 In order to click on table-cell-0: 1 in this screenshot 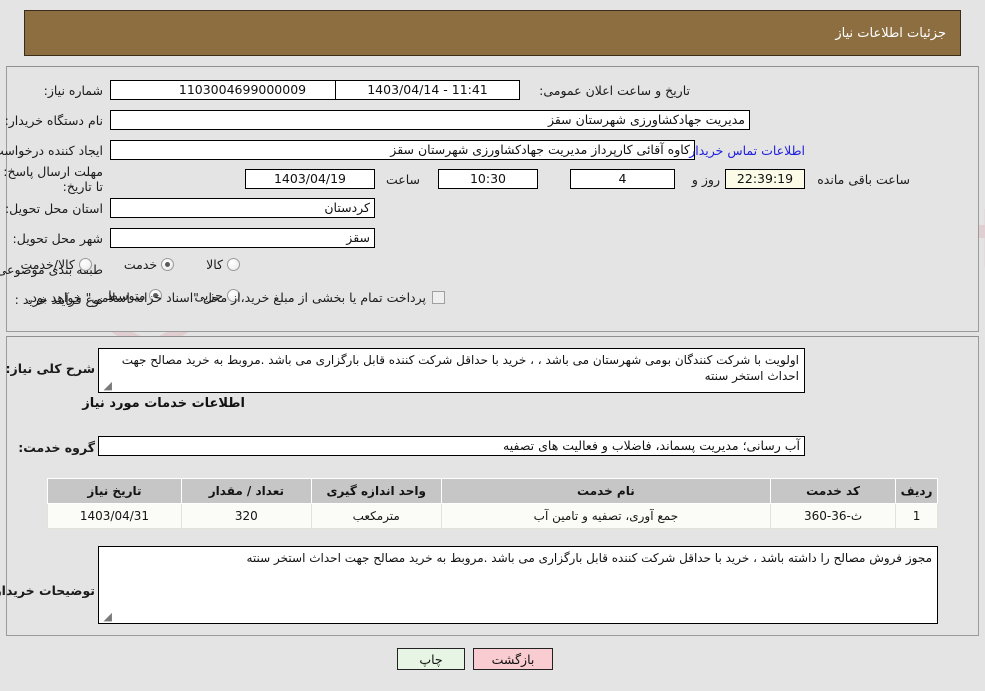, I will do `click(916, 516)`.